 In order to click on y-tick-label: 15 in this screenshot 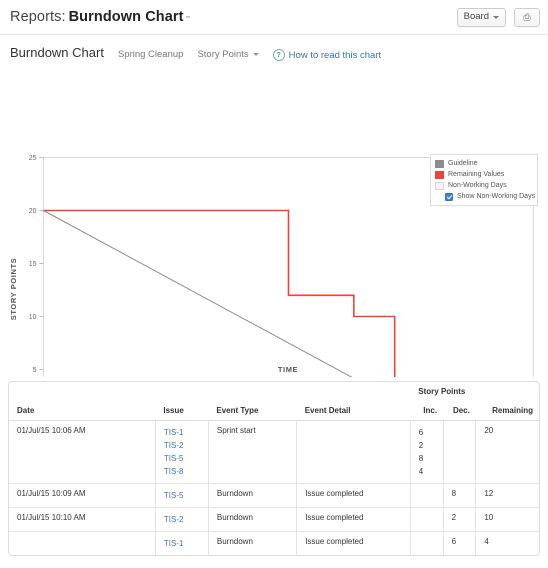, I will do `click(33, 264)`.